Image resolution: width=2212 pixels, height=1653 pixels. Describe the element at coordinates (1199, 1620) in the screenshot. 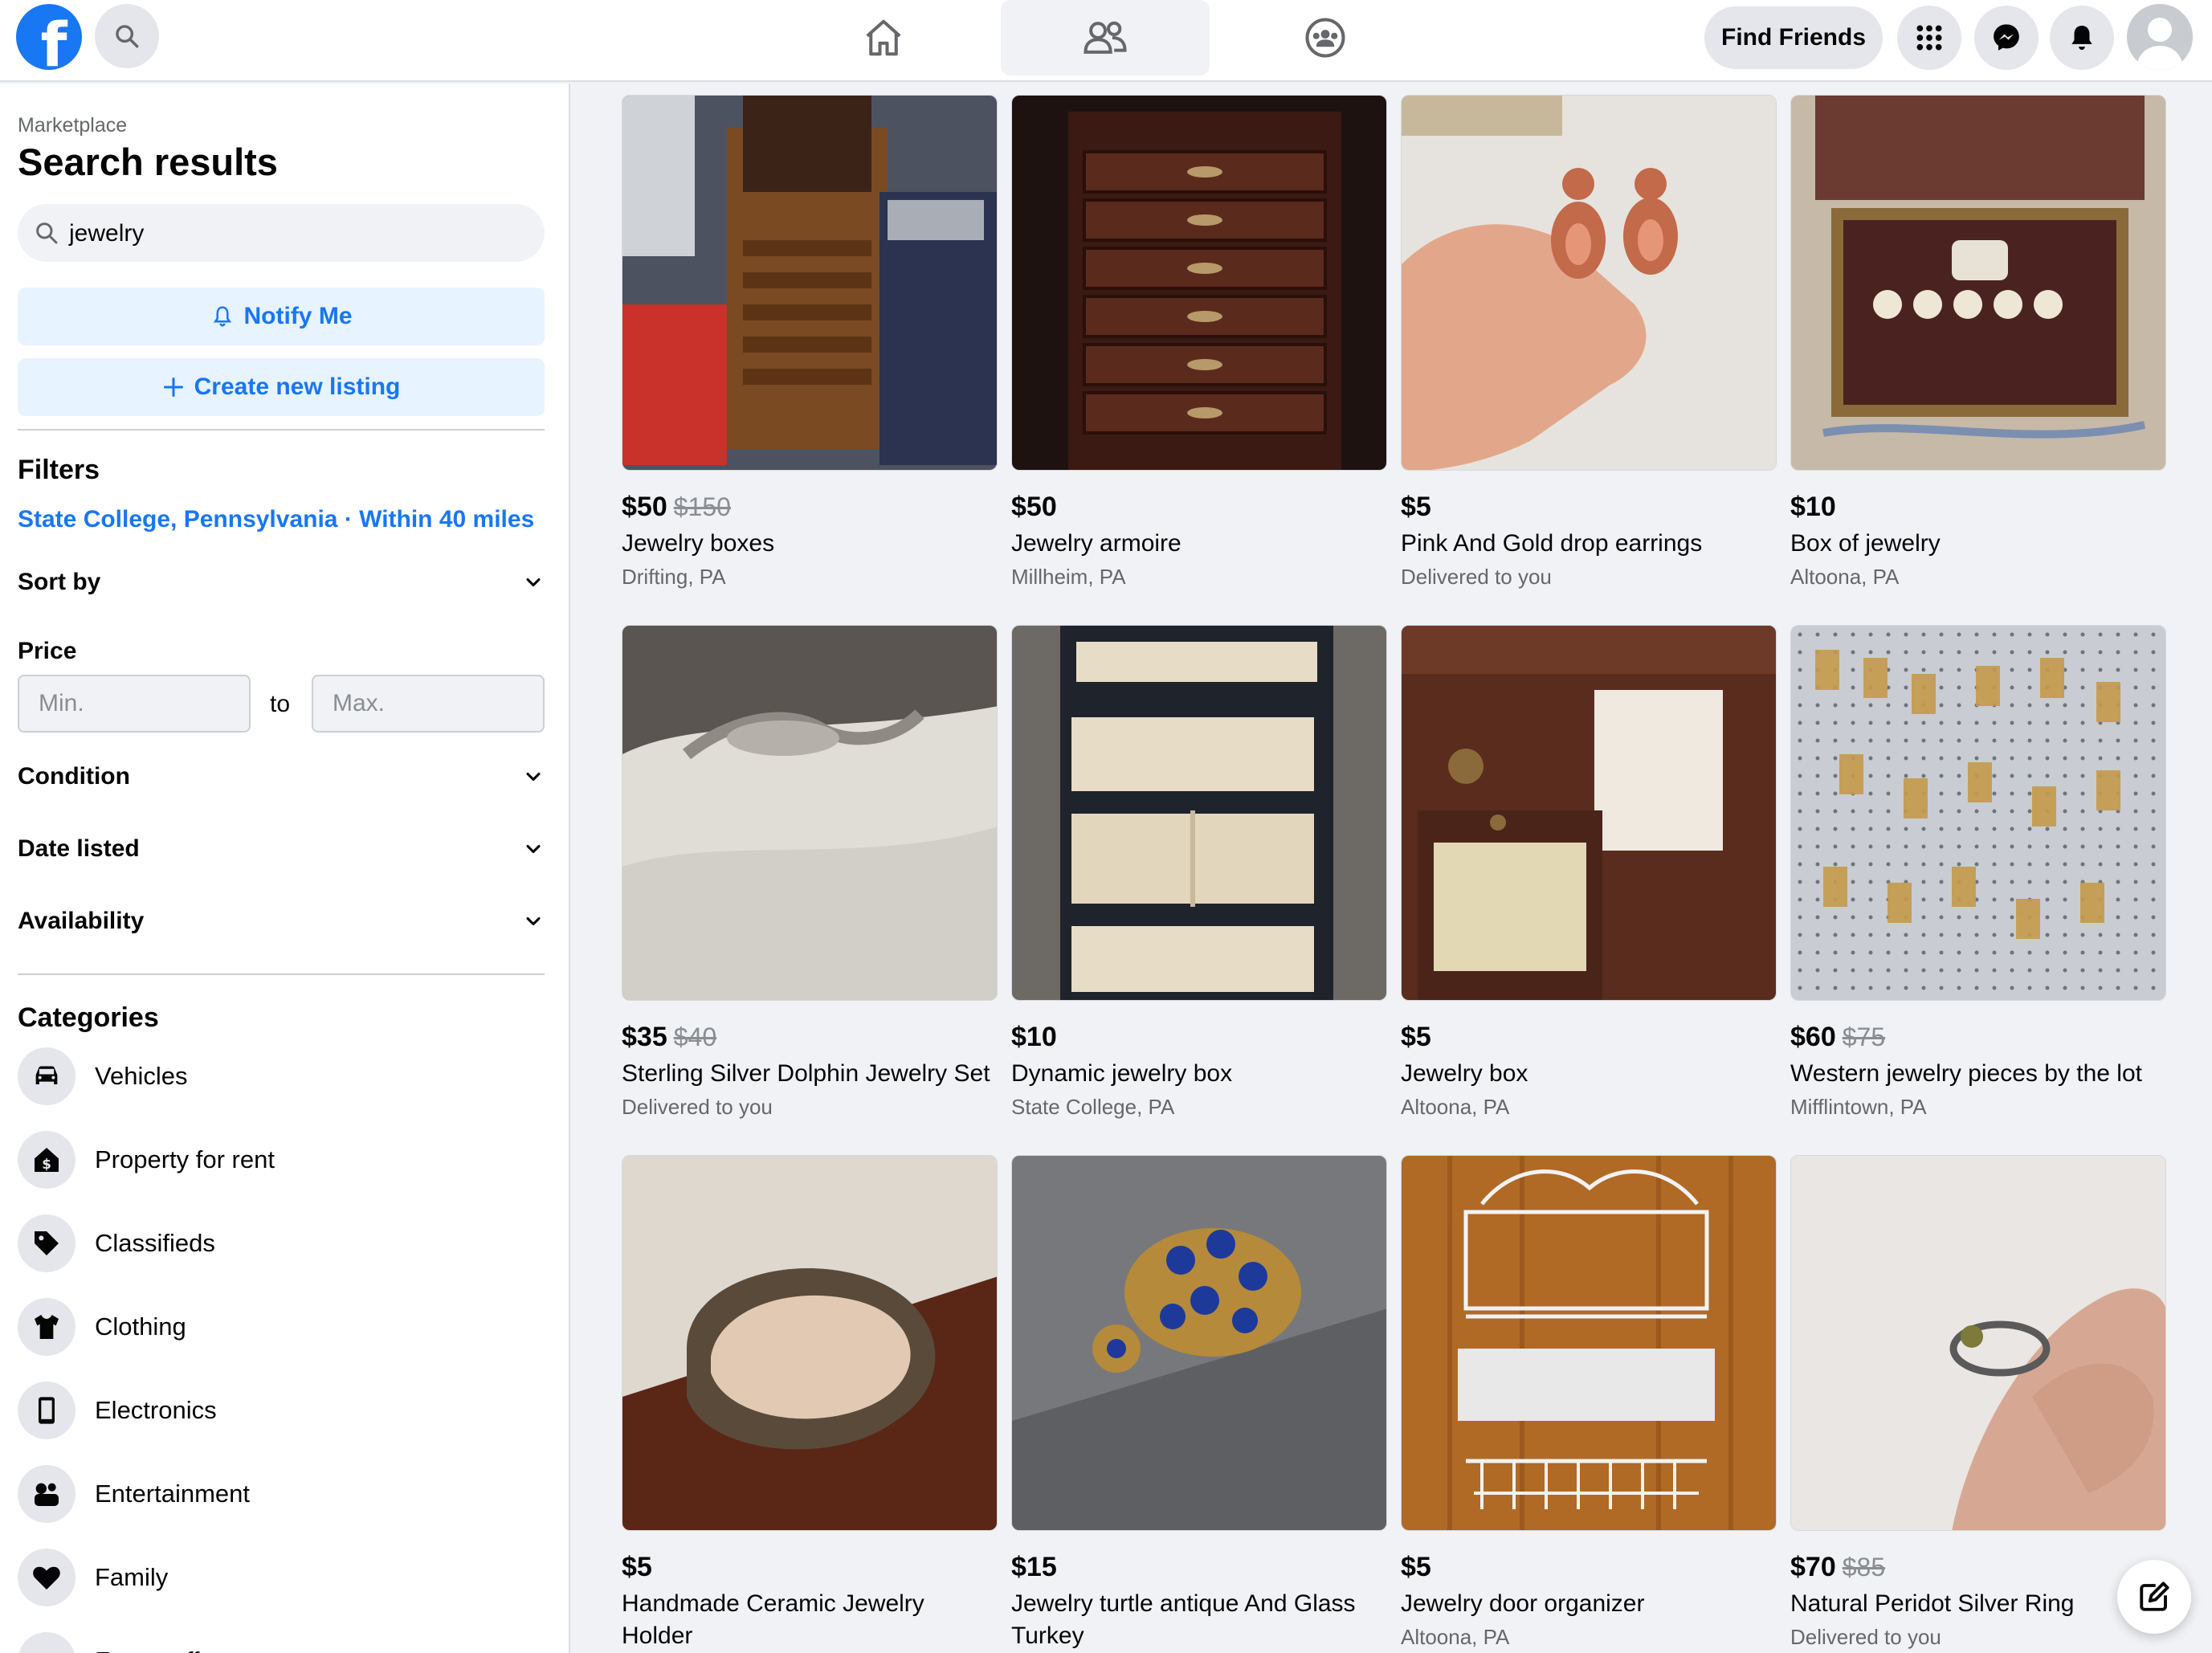

I see `listing-title: Jewelry turtle antique And Glass Turkey` at that location.